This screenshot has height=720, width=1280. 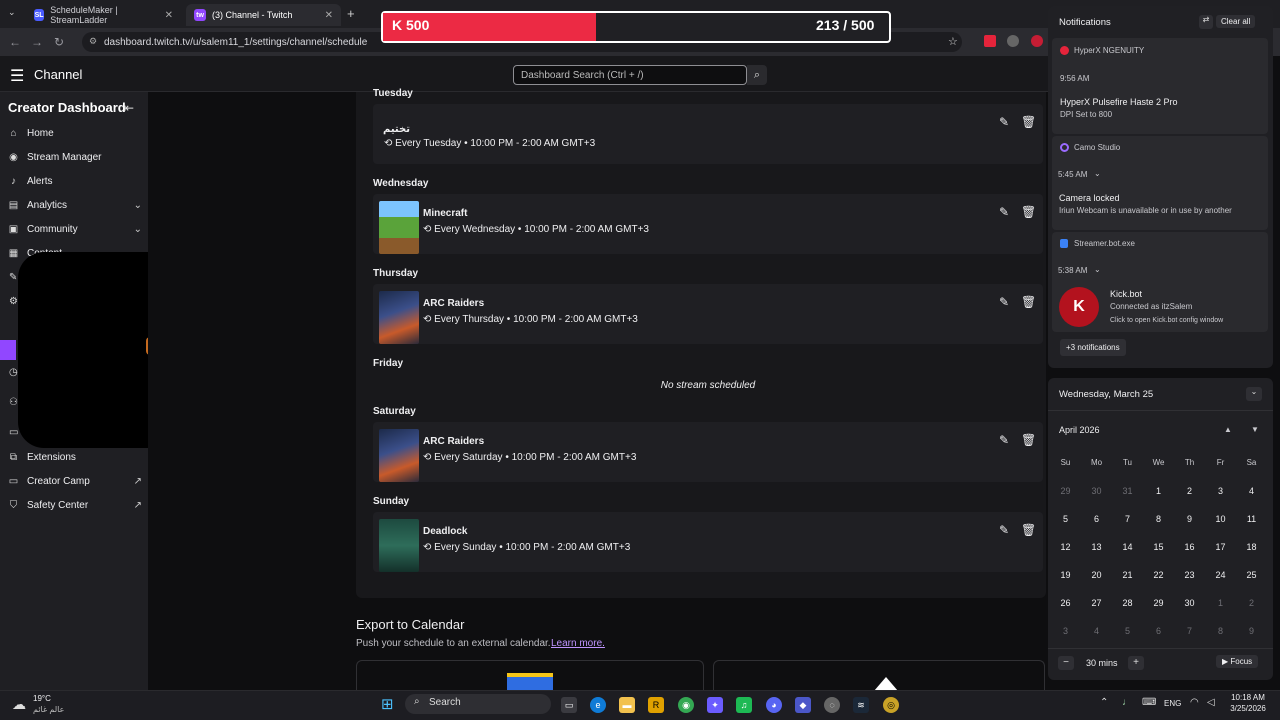 What do you see at coordinates (569, 705) in the screenshot?
I see `task-view-icon: ▭` at bounding box center [569, 705].